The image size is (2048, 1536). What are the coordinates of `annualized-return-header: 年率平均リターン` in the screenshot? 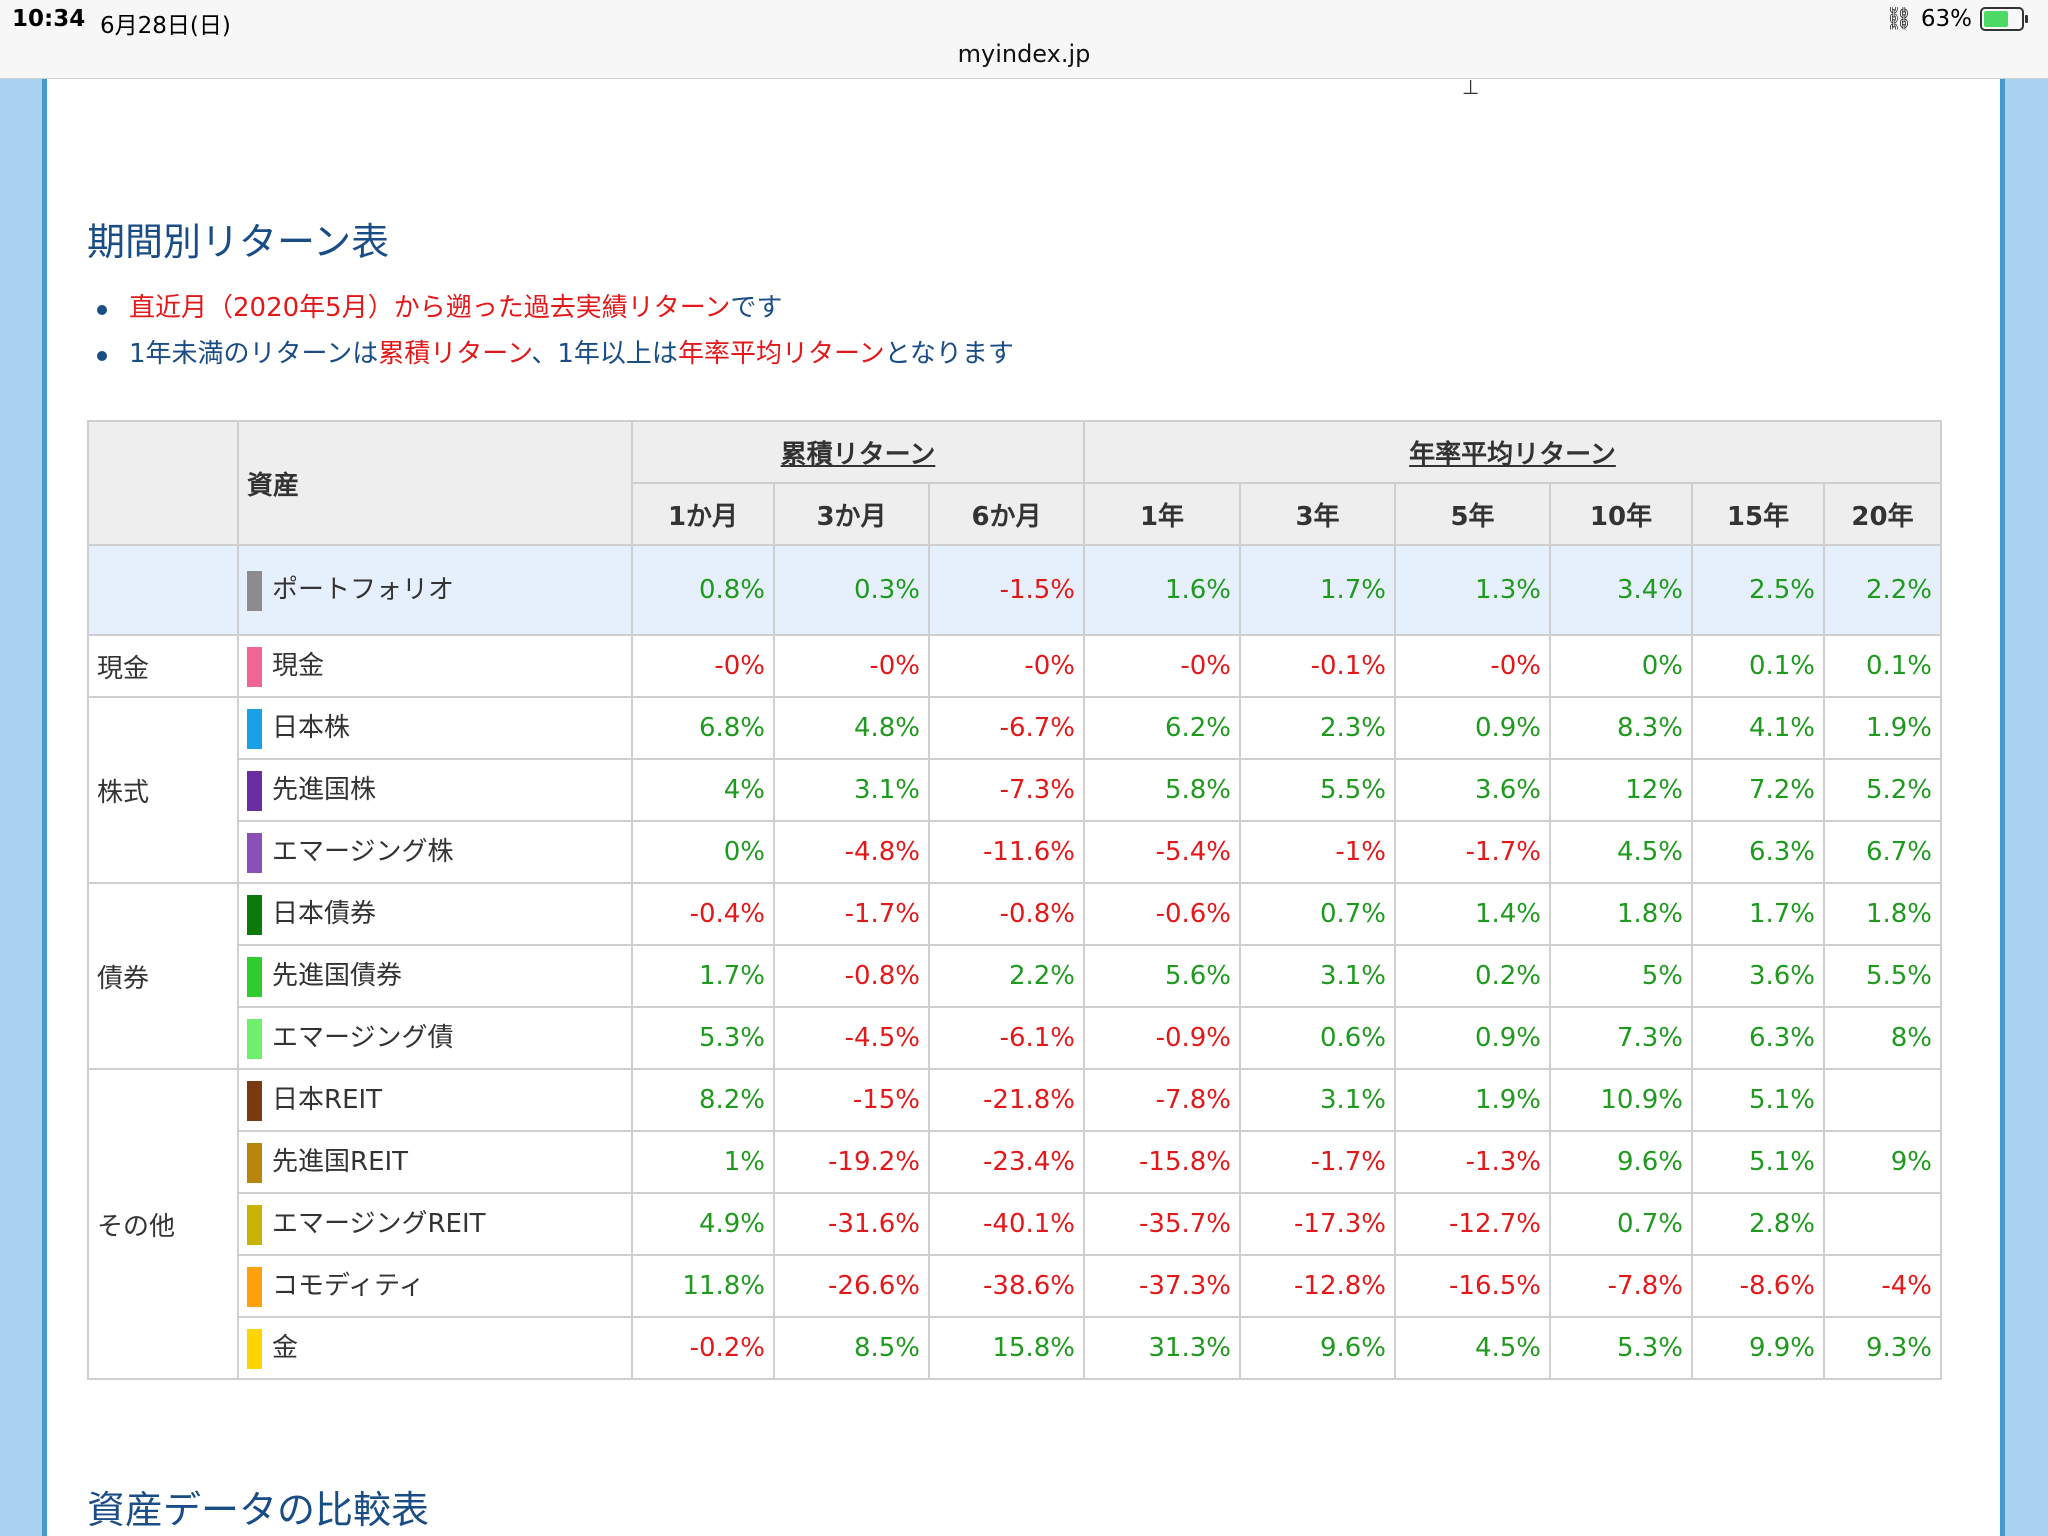 It's located at (1512, 452).